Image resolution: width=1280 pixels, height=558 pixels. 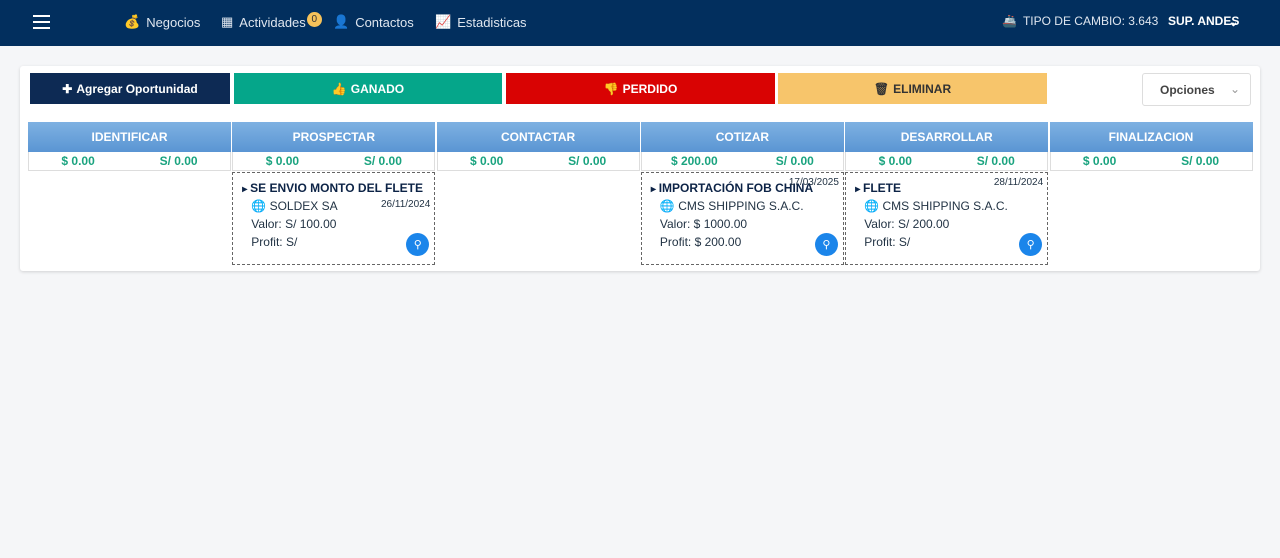 What do you see at coordinates (173, 22) in the screenshot?
I see `nav-label: Negocios` at bounding box center [173, 22].